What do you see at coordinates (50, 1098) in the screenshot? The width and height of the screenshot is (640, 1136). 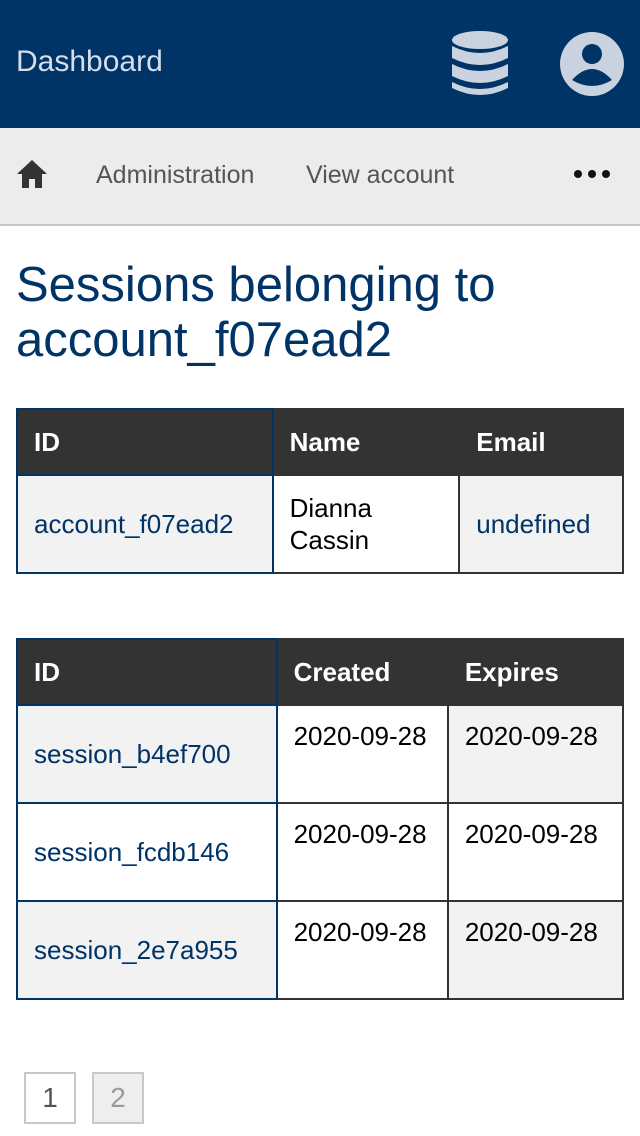 I see `page-button-1: 1` at bounding box center [50, 1098].